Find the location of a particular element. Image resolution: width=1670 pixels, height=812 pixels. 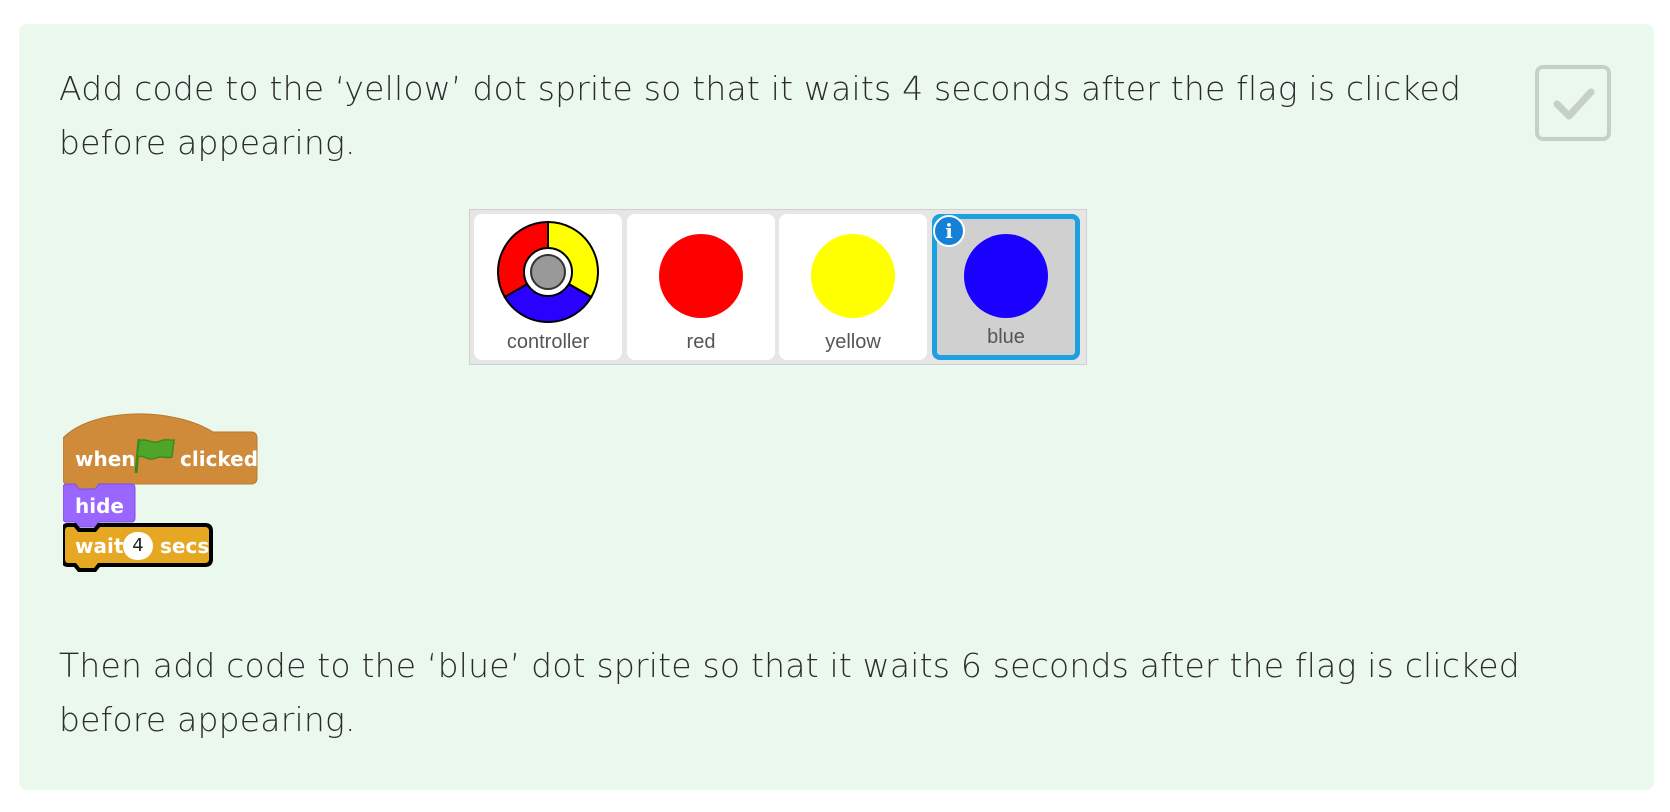

sprite-tile-controller: controller is located at coordinates (548, 287).